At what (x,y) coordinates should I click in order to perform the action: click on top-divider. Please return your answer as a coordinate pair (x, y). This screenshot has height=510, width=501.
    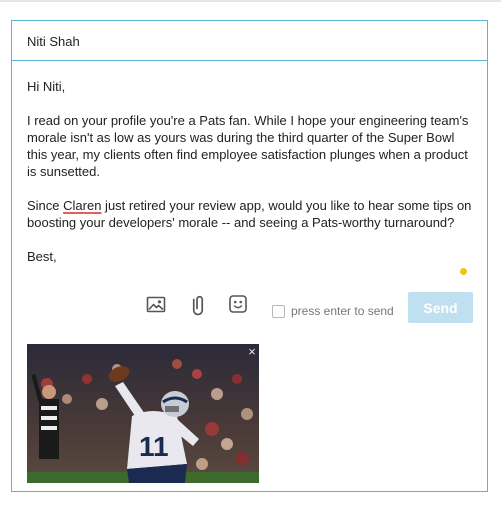
    Looking at the image, I should click on (250, 1).